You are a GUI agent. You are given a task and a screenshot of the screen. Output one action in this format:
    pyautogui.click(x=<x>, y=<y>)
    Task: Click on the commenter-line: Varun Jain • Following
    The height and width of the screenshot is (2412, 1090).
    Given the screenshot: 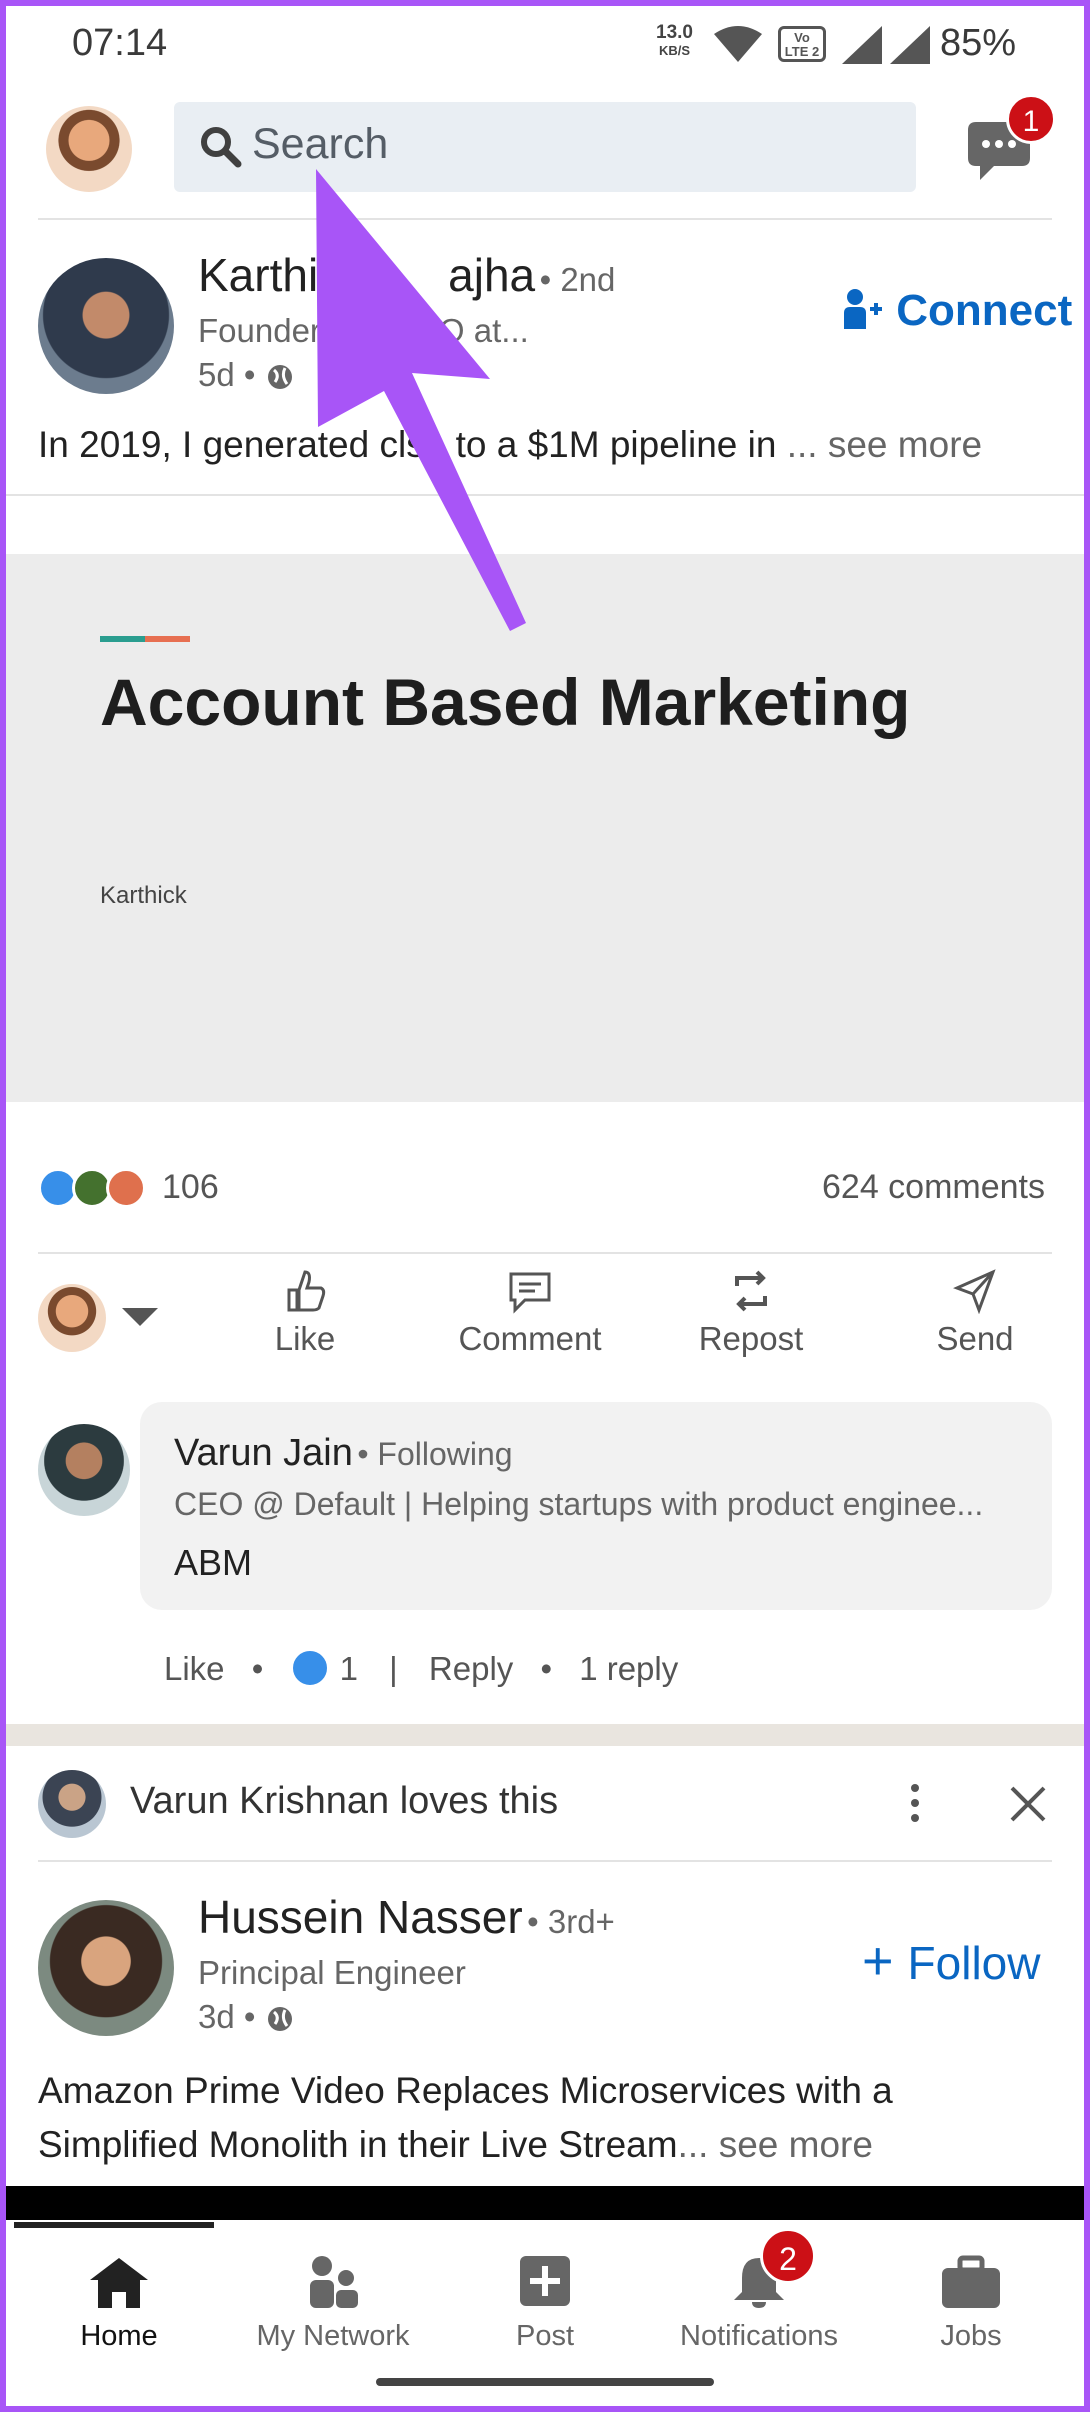 What is the action you would take?
    pyautogui.click(x=343, y=1453)
    